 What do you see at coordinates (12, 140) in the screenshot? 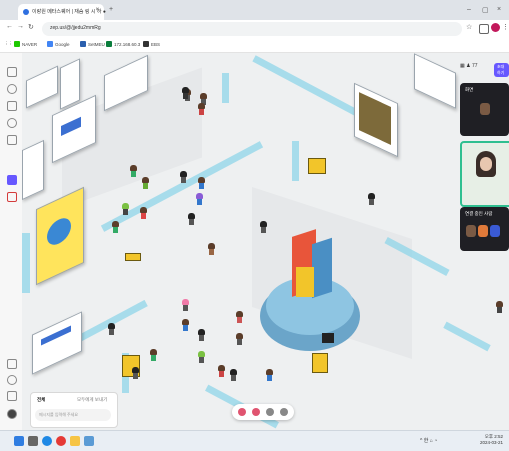
I see `bookmark-icon` at bounding box center [12, 140].